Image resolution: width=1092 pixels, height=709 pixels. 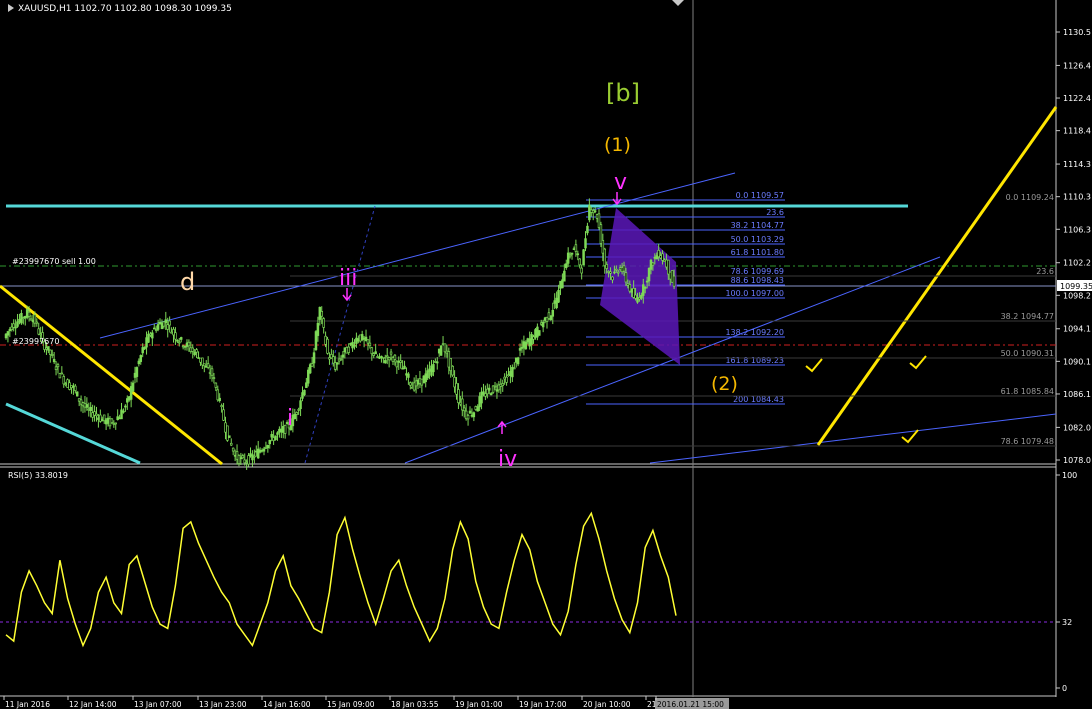 I want to click on price-tick-label: 1102.2, so click(x=1077, y=263).